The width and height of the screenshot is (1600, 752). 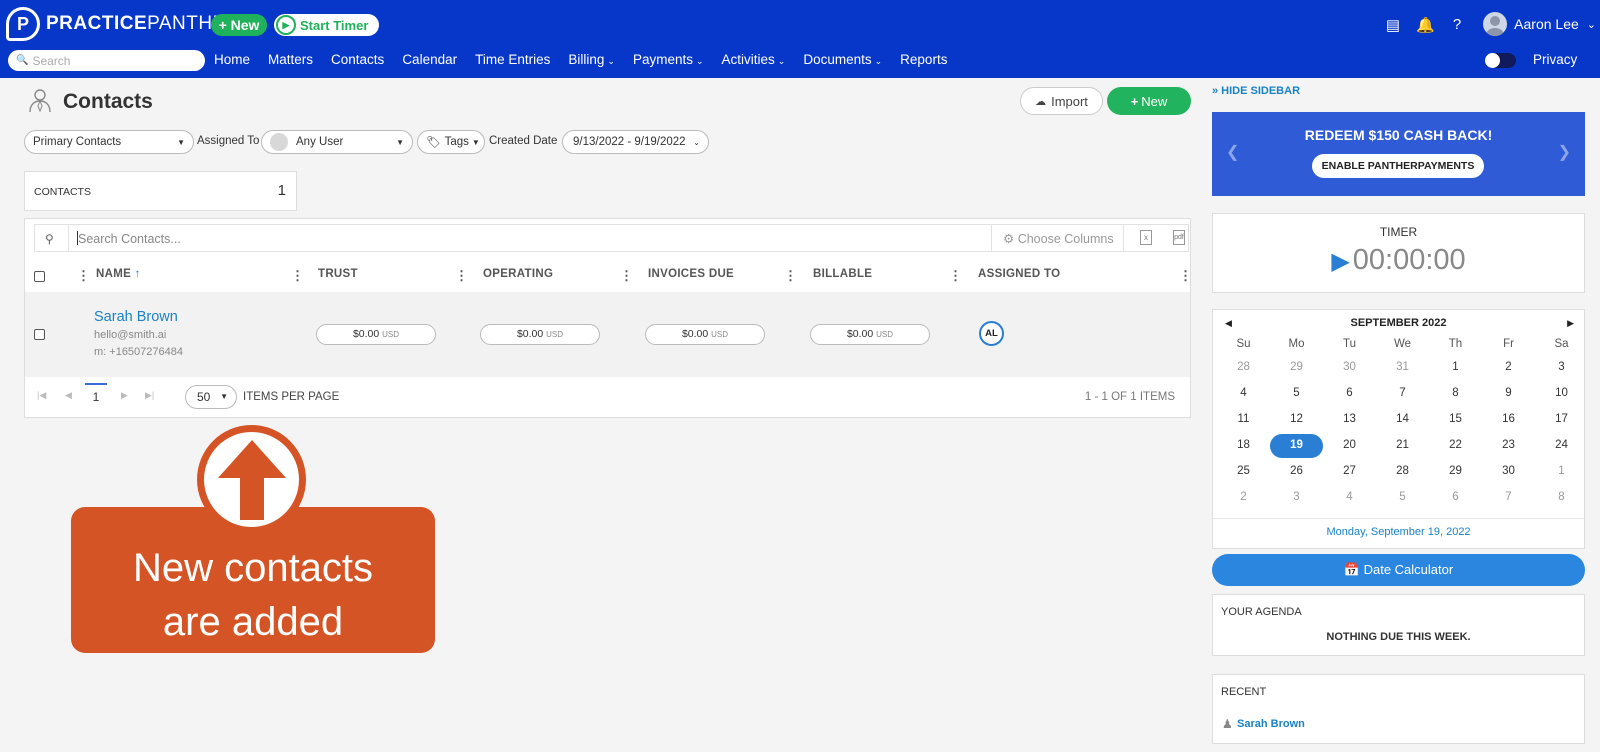 I want to click on nav-item-matters: Matters, so click(x=290, y=59).